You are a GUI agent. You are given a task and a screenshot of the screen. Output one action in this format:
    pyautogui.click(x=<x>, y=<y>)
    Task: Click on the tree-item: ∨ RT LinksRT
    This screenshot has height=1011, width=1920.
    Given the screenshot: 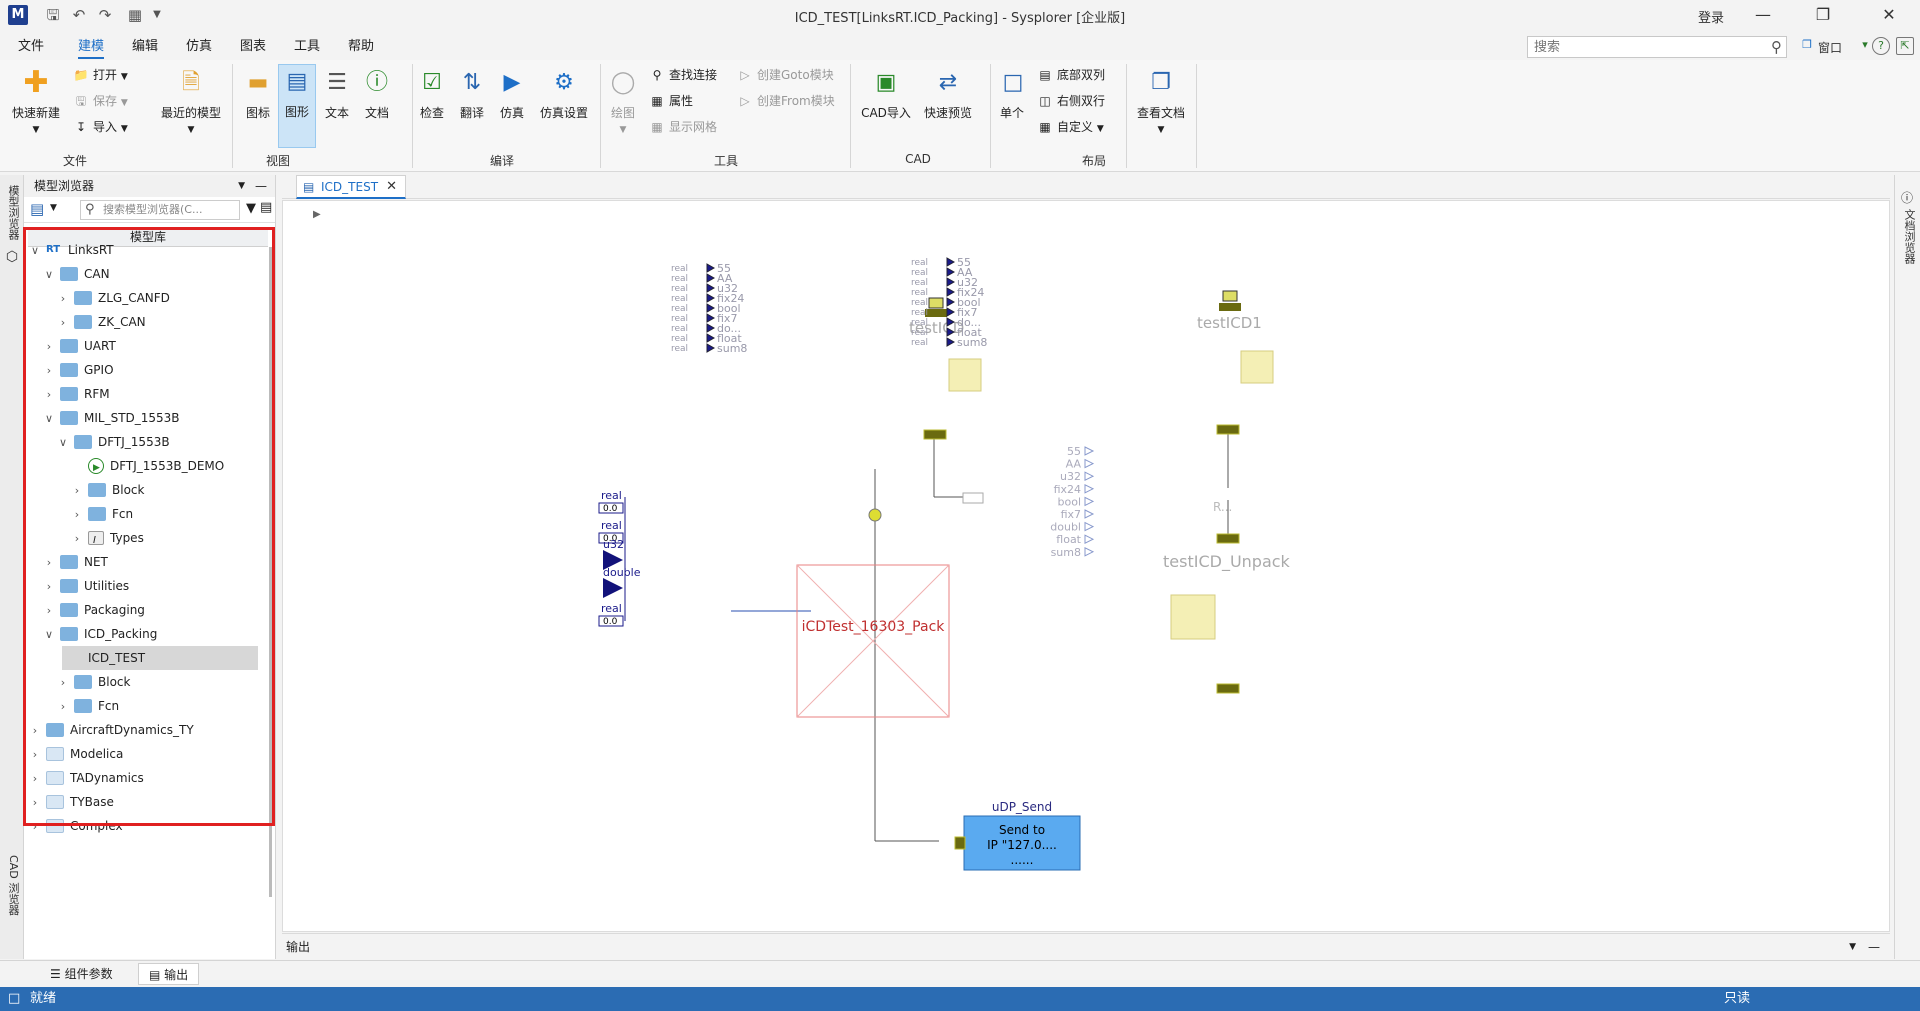 What is the action you would take?
    pyautogui.click(x=144, y=250)
    